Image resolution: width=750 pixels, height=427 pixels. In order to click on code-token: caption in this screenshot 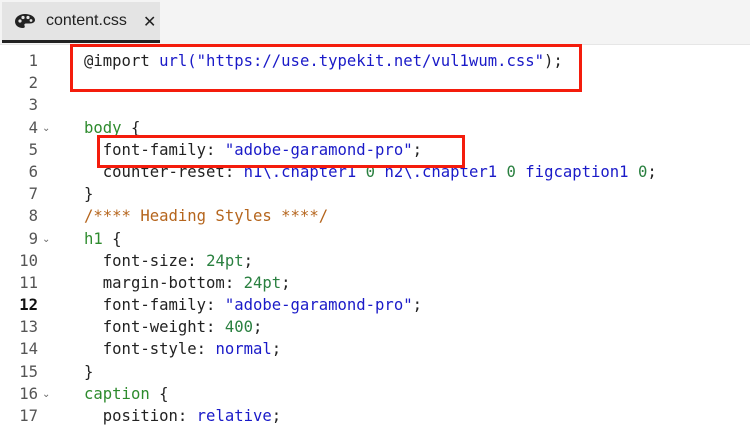, I will do `click(117, 393)`.